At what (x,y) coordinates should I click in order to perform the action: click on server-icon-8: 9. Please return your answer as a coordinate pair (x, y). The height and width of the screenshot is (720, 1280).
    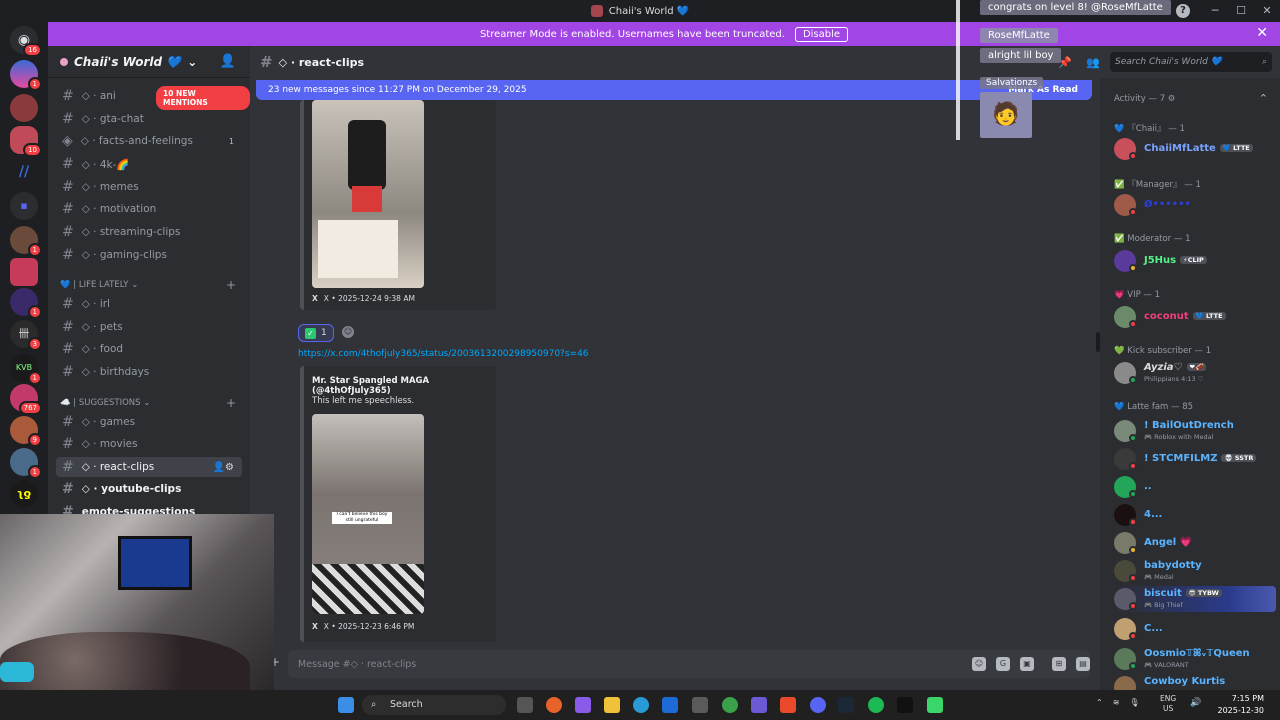
    Looking at the image, I should click on (26, 431).